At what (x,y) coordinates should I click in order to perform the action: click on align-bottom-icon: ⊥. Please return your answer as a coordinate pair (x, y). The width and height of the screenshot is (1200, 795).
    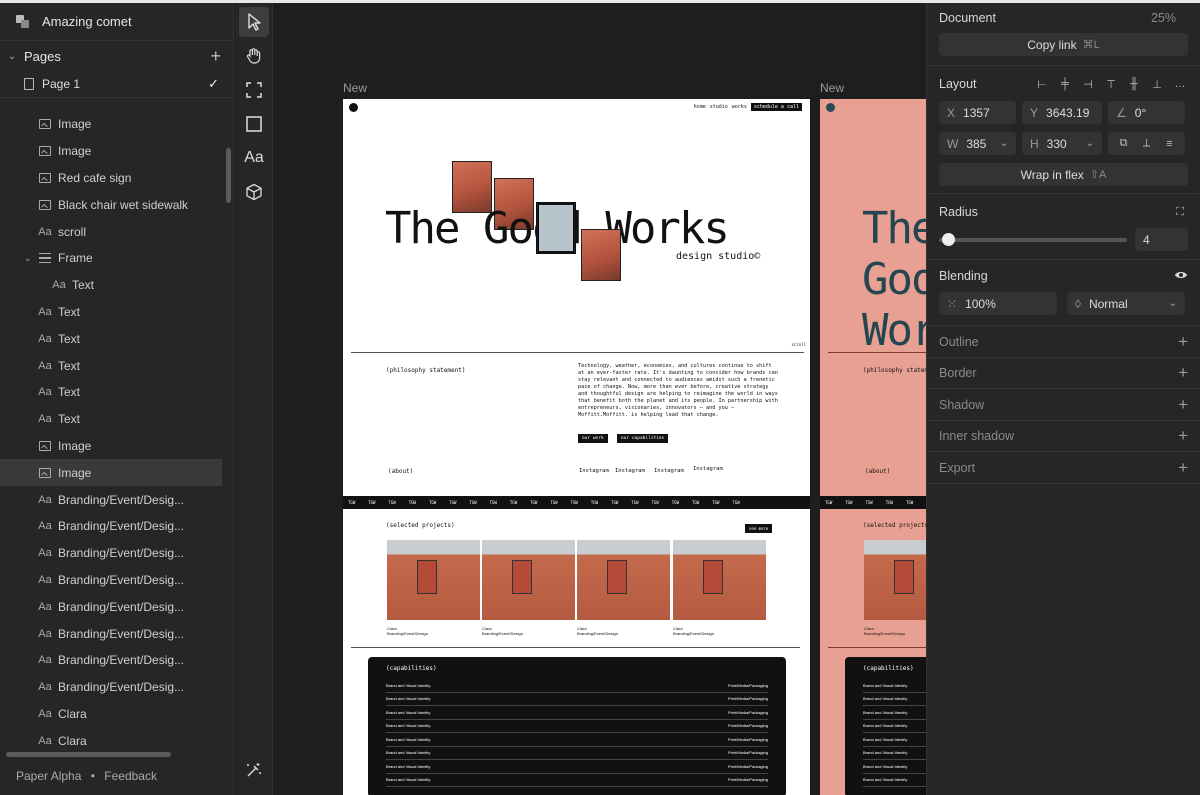
    Looking at the image, I should click on (1157, 84).